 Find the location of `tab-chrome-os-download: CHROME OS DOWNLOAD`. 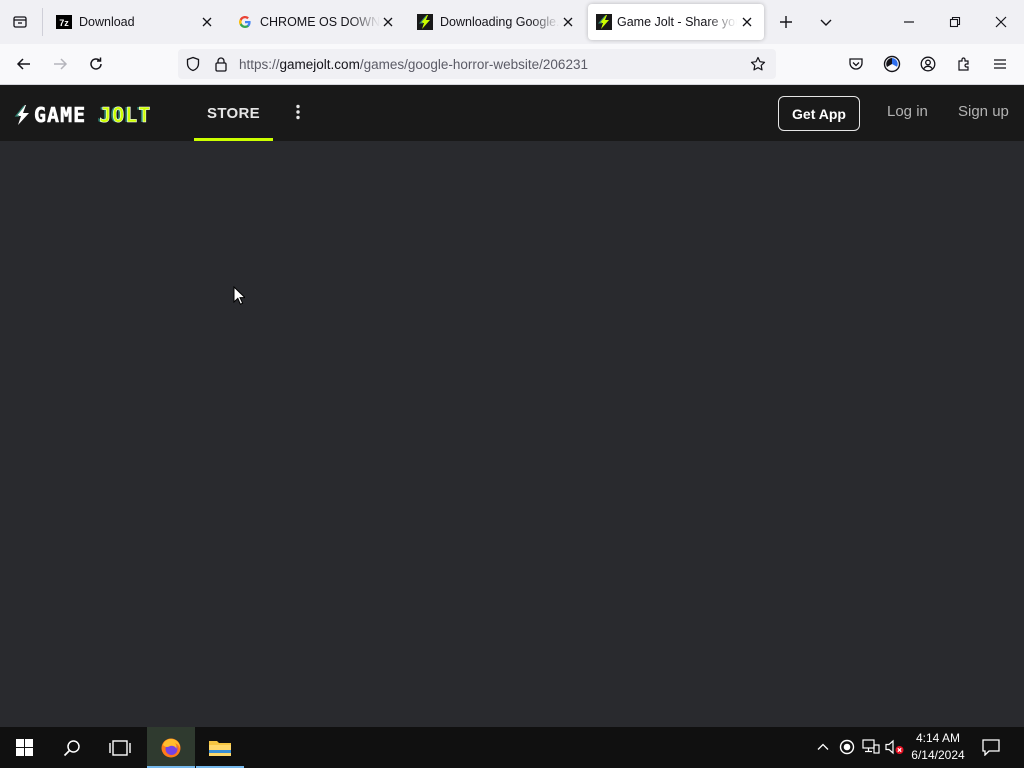

tab-chrome-os-download: CHROME OS DOWNLOAD is located at coordinates (315, 22).